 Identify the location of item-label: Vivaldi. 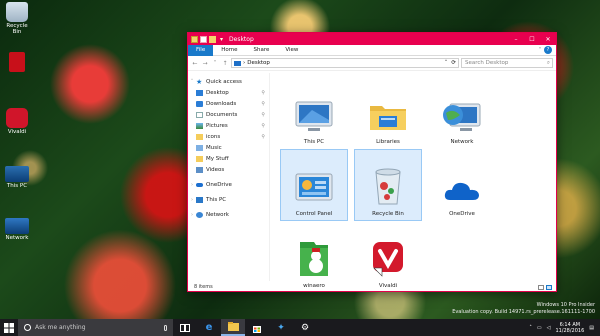
(388, 286).